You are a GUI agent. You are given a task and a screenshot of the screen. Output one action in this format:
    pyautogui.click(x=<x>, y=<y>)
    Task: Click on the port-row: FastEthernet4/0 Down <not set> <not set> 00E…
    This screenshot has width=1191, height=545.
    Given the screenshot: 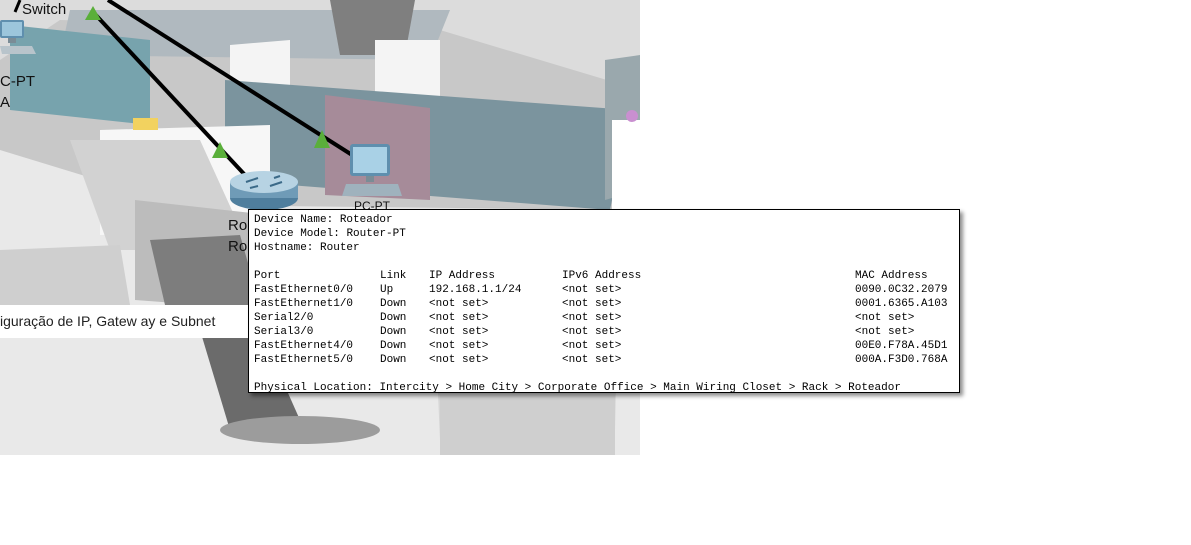 What is the action you would take?
    pyautogui.click(x=601, y=346)
    